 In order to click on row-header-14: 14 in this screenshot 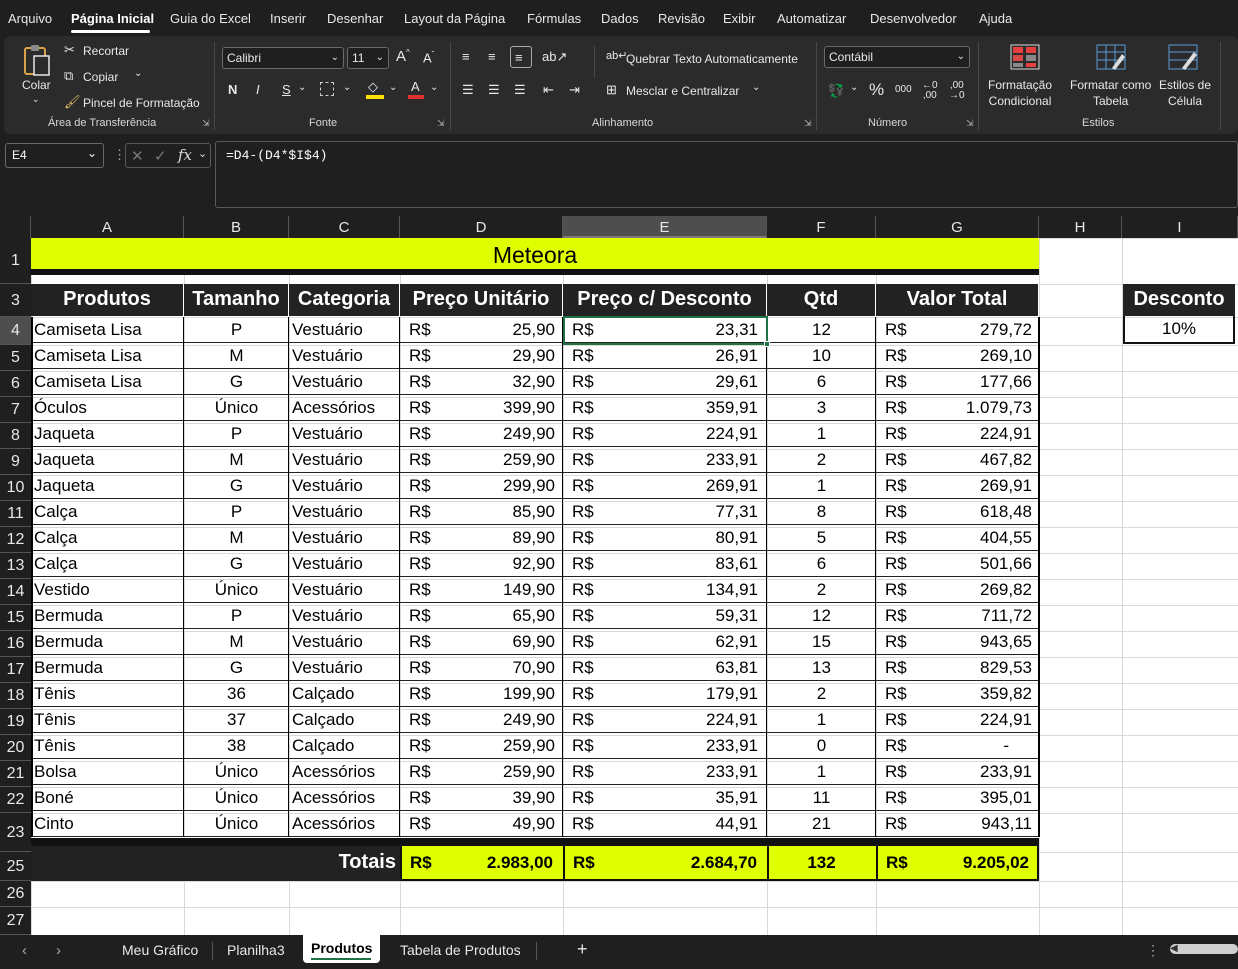, I will do `click(15, 592)`.